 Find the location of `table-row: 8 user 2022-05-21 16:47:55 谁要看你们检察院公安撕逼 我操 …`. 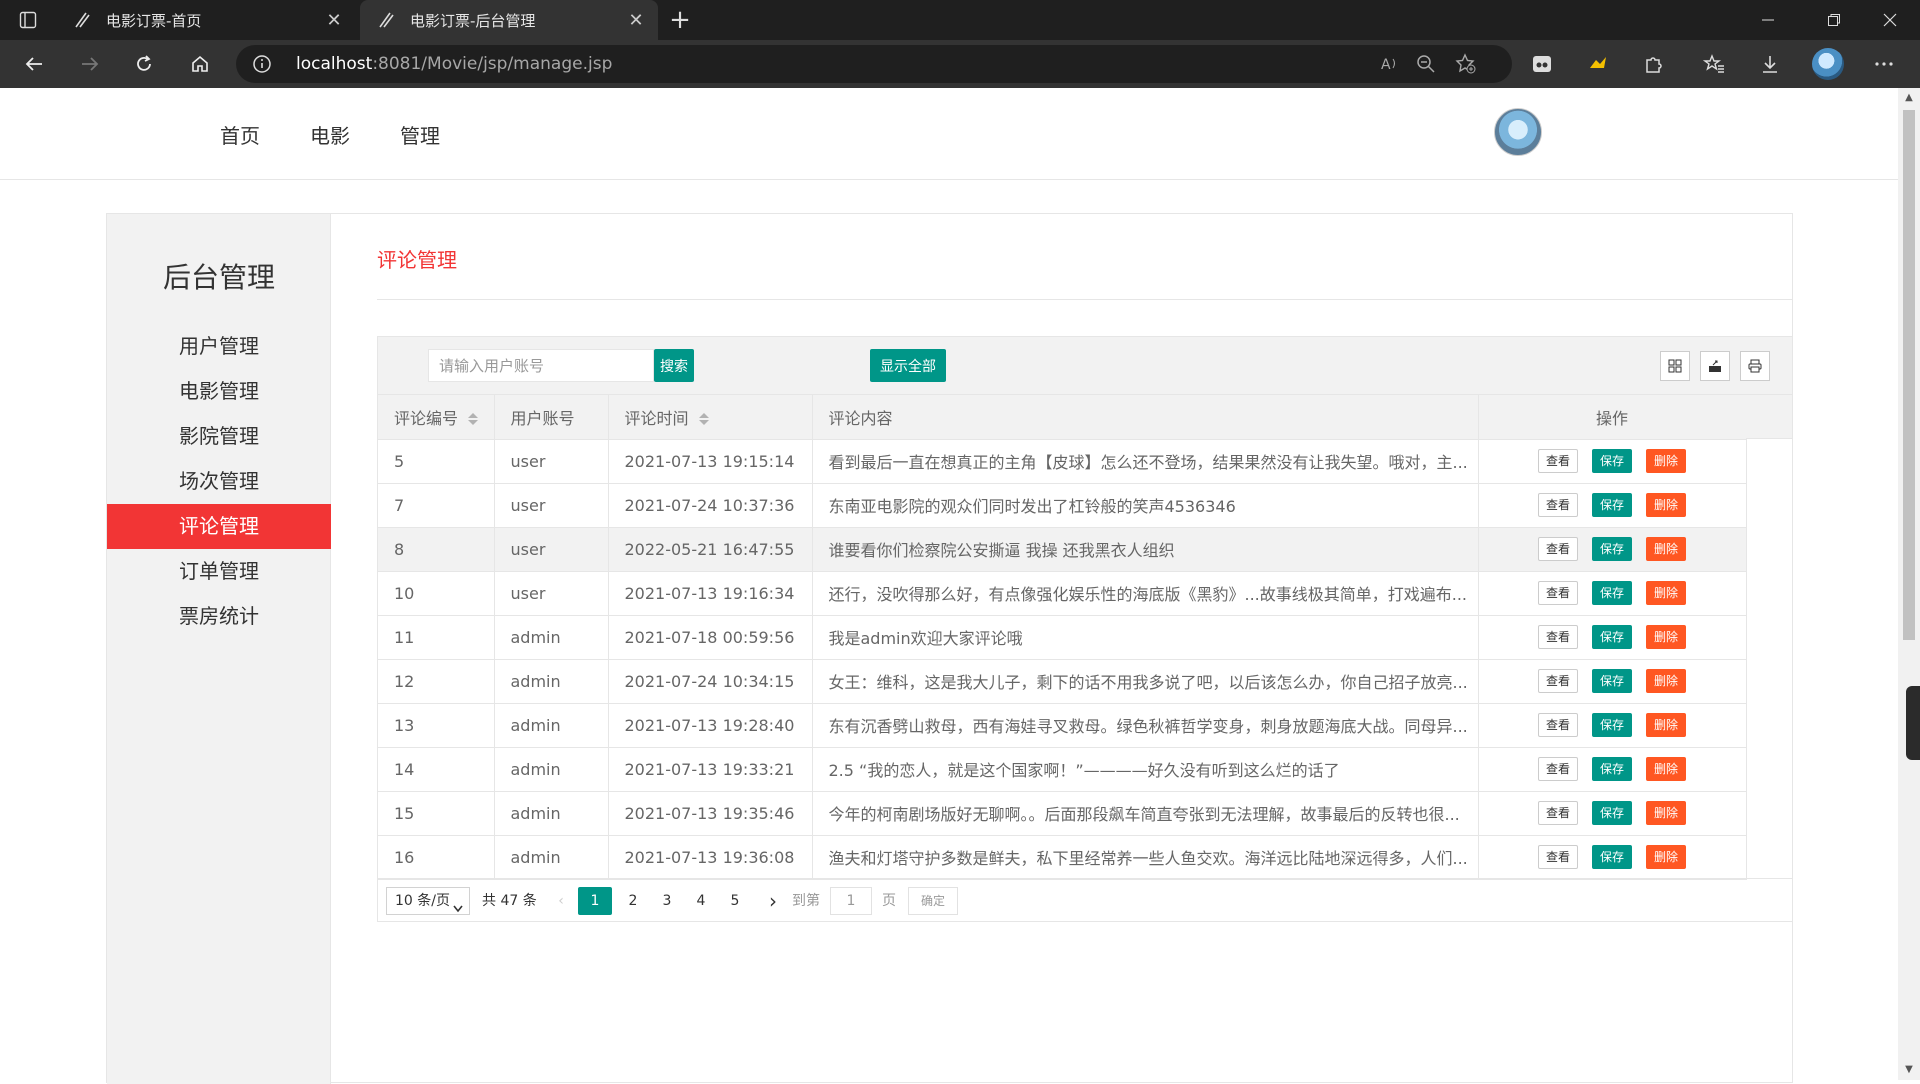

table-row: 8 user 2022-05-21 16:47:55 谁要看你们检察院公安撕逼 我操 … is located at coordinates (1062, 549).